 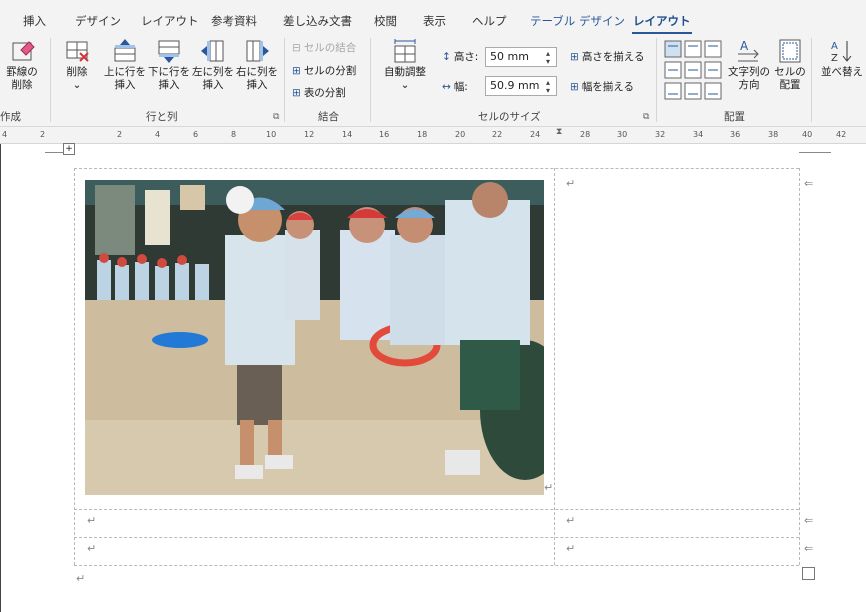 I want to click on tab-insert: 挿入, so click(x=34, y=21).